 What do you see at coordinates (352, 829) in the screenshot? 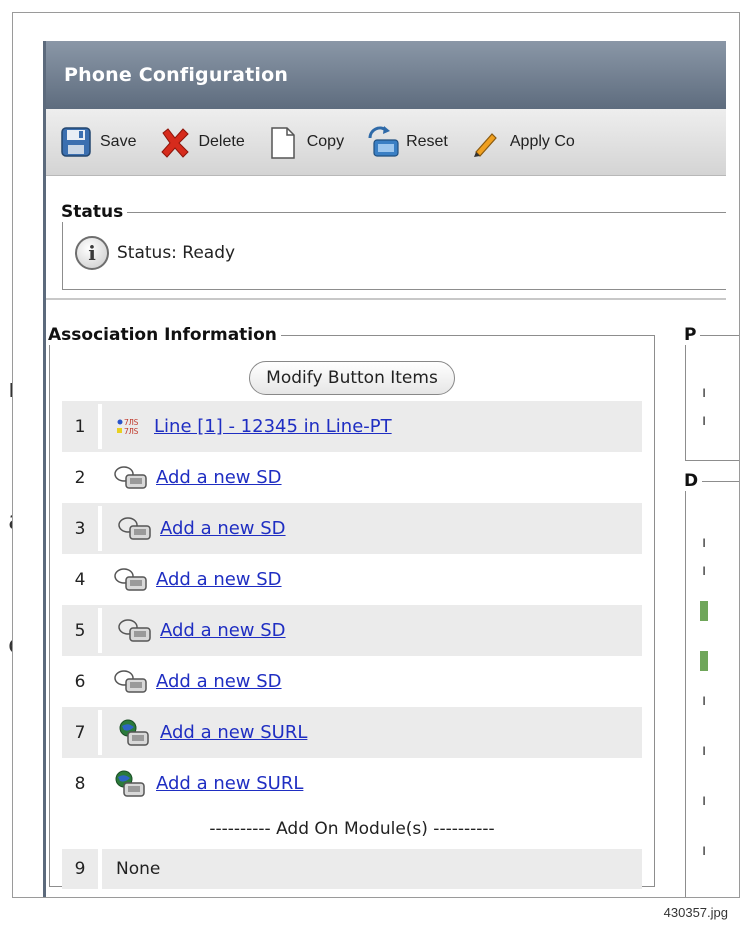
I see `add-on-module-separator: ---------- Add On Module(s) ----------` at bounding box center [352, 829].